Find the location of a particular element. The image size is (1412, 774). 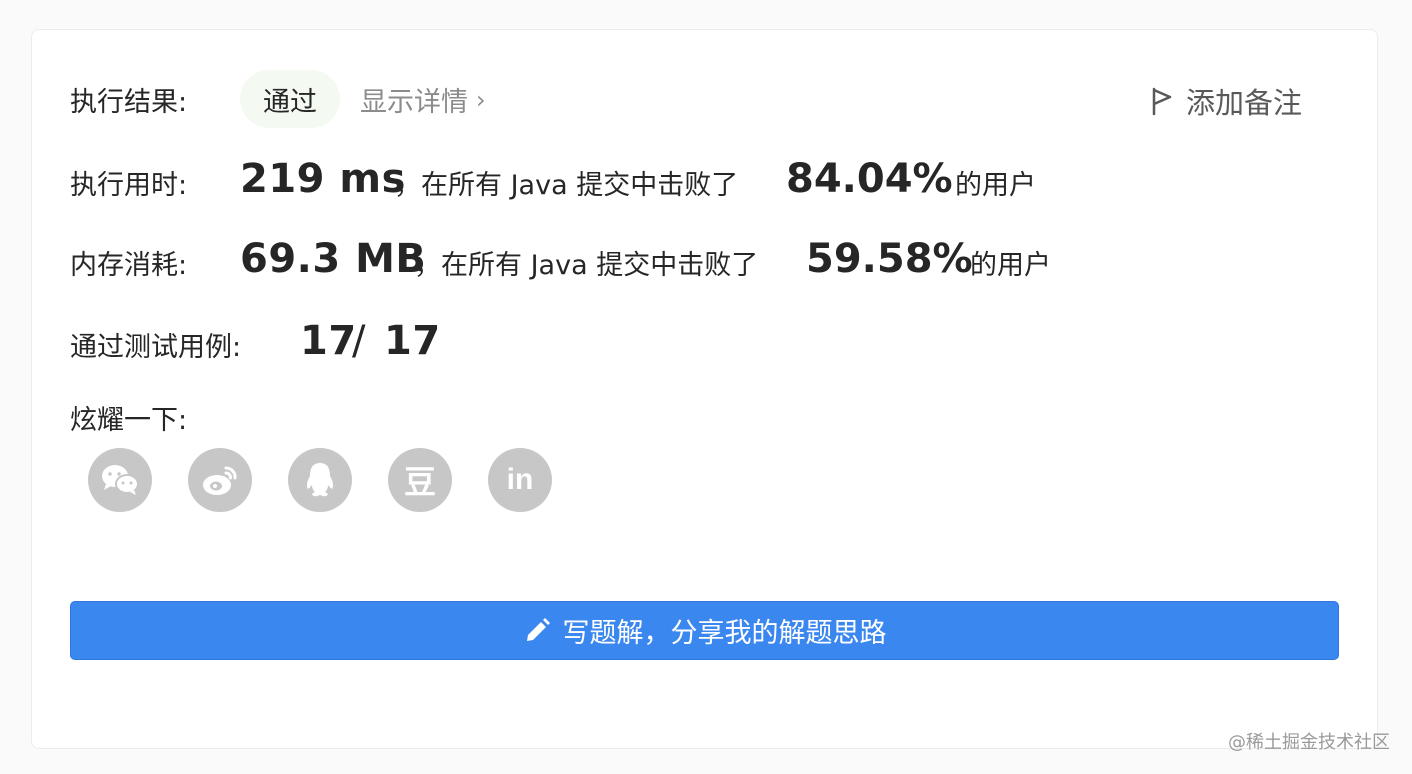

show-details-link: 显示详情 › is located at coordinates (423, 99).